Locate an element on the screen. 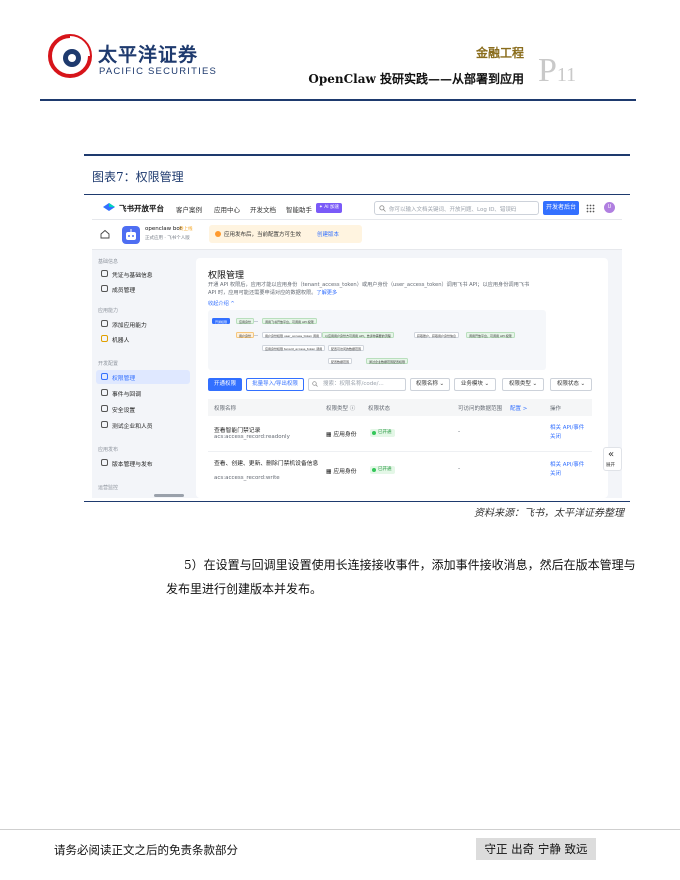 This screenshot has height=880, width=680. flow-step: 以应用用户身份方可调用 API，告诉你需要的流程 is located at coordinates (358, 335).